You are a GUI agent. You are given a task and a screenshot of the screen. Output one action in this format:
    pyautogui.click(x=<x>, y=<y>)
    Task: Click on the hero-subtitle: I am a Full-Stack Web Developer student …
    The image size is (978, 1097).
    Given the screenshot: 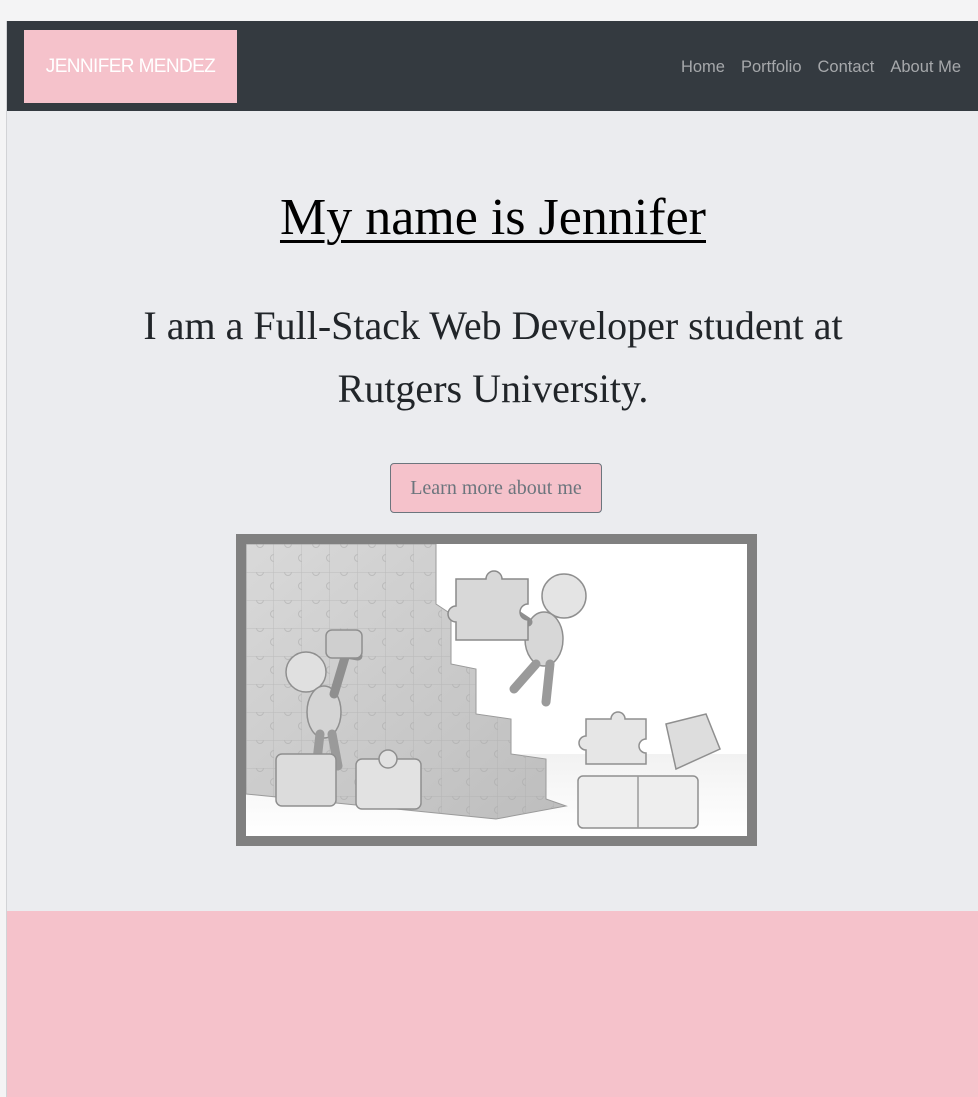 What is the action you would take?
    pyautogui.click(x=493, y=357)
    